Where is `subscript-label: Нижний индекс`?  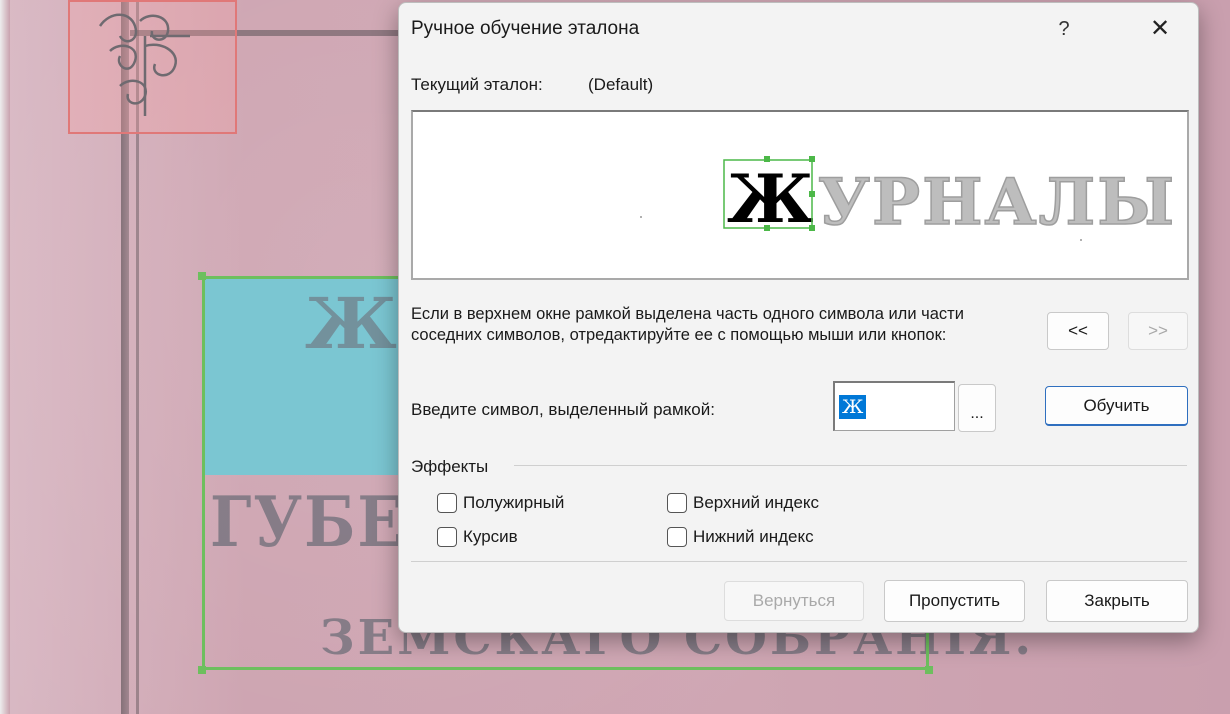
subscript-label: Нижний индекс is located at coordinates (753, 536).